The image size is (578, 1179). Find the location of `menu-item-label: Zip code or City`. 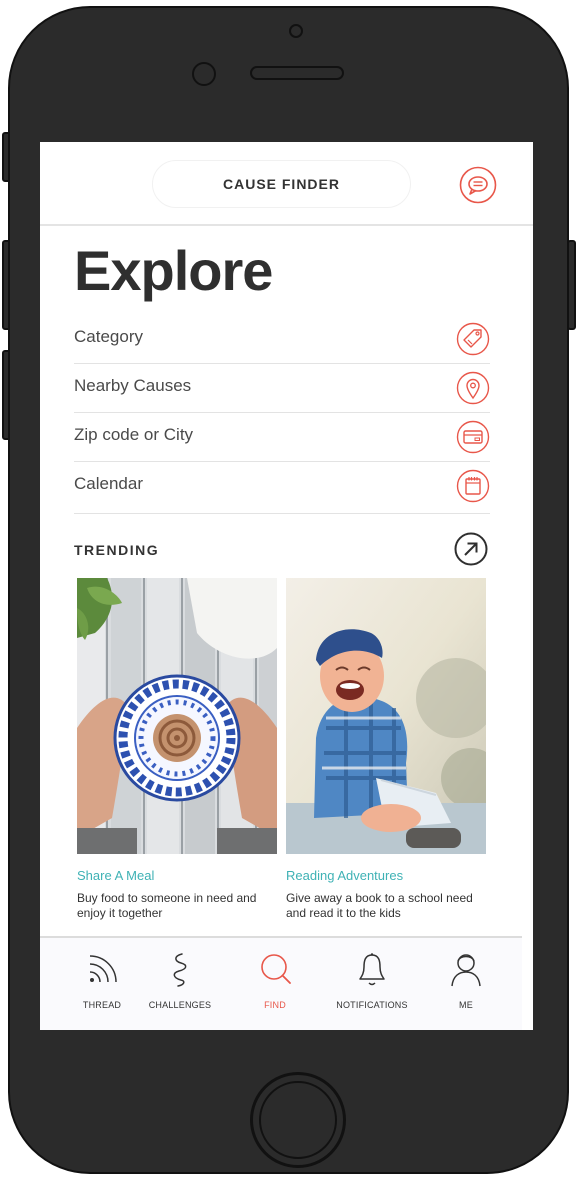

menu-item-label: Zip code or City is located at coordinates (134, 434).